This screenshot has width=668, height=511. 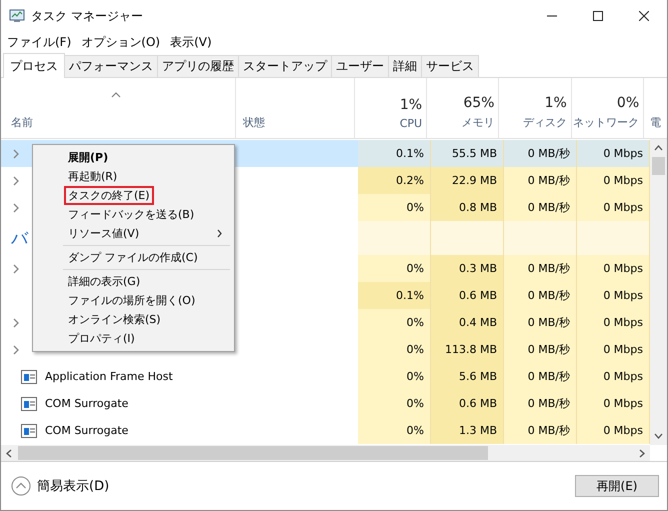 What do you see at coordinates (405, 66) in the screenshot?
I see `tab: 詳細` at bounding box center [405, 66].